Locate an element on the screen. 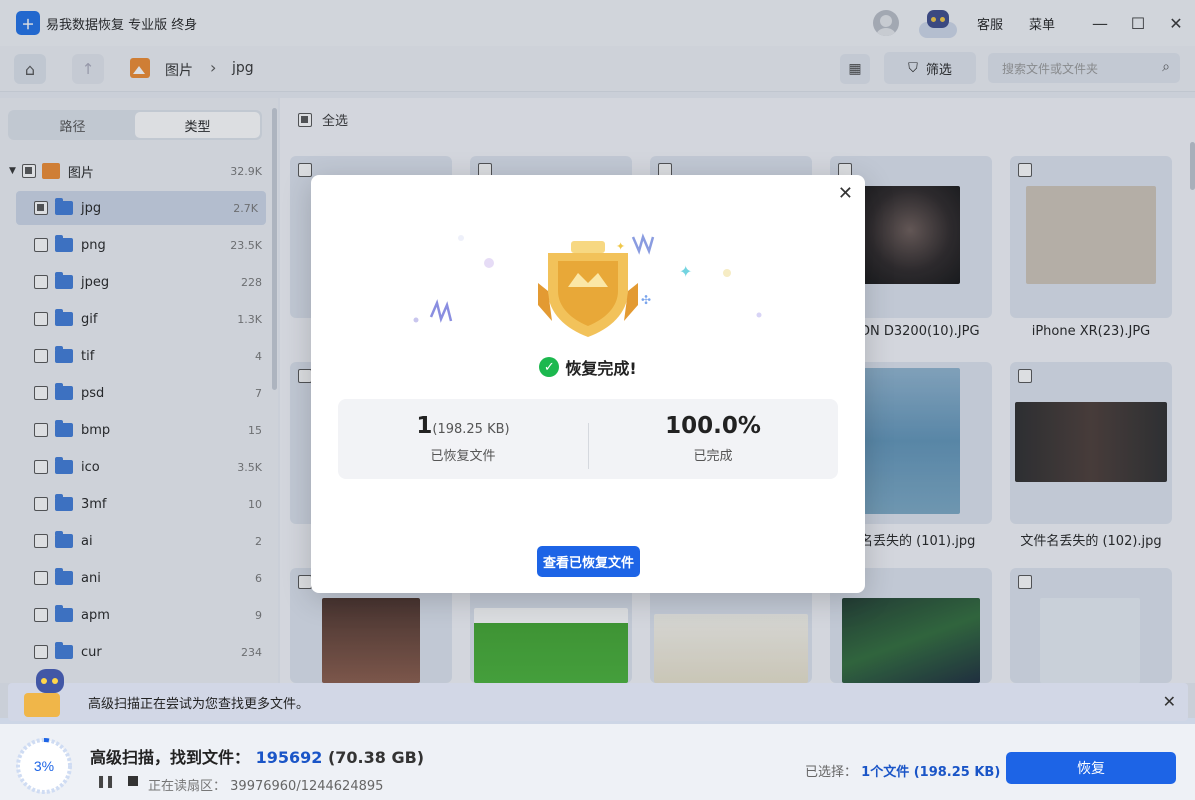 This screenshot has height=800, width=1195. selection-info: 已选择： 1个文件 (198.25 KB) is located at coordinates (902, 770).